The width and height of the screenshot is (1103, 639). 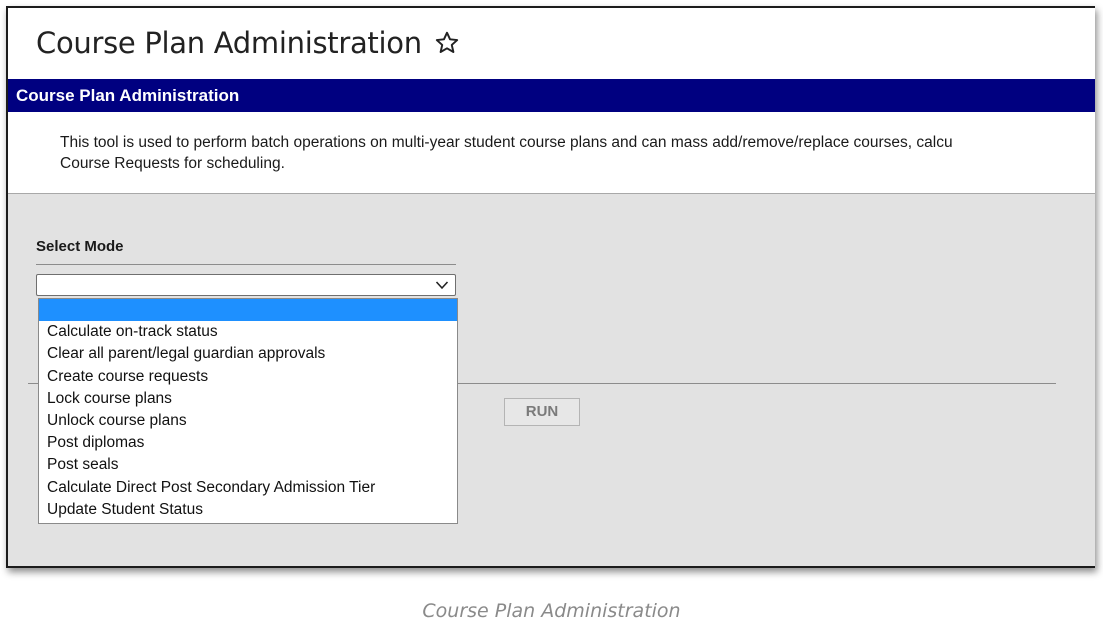 I want to click on section-header: Course Plan Administration, so click(x=551, y=95).